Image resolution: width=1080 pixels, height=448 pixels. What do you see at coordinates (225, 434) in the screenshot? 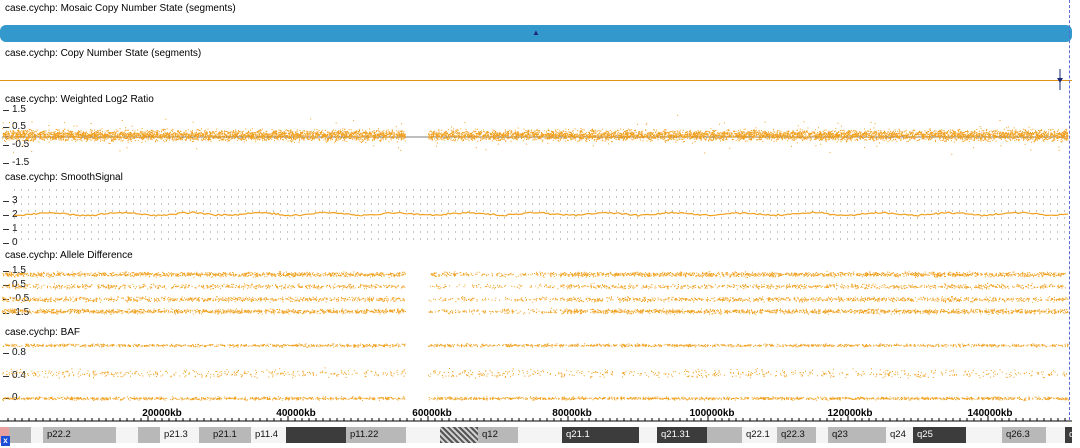
I see `ideogram-band-label: p21.1` at bounding box center [225, 434].